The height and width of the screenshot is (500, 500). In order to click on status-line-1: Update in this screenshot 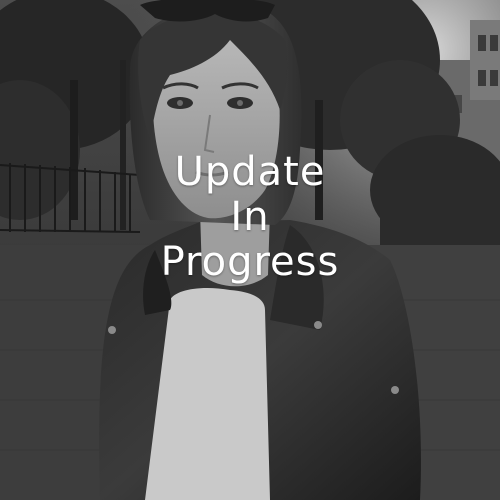, I will do `click(250, 172)`.